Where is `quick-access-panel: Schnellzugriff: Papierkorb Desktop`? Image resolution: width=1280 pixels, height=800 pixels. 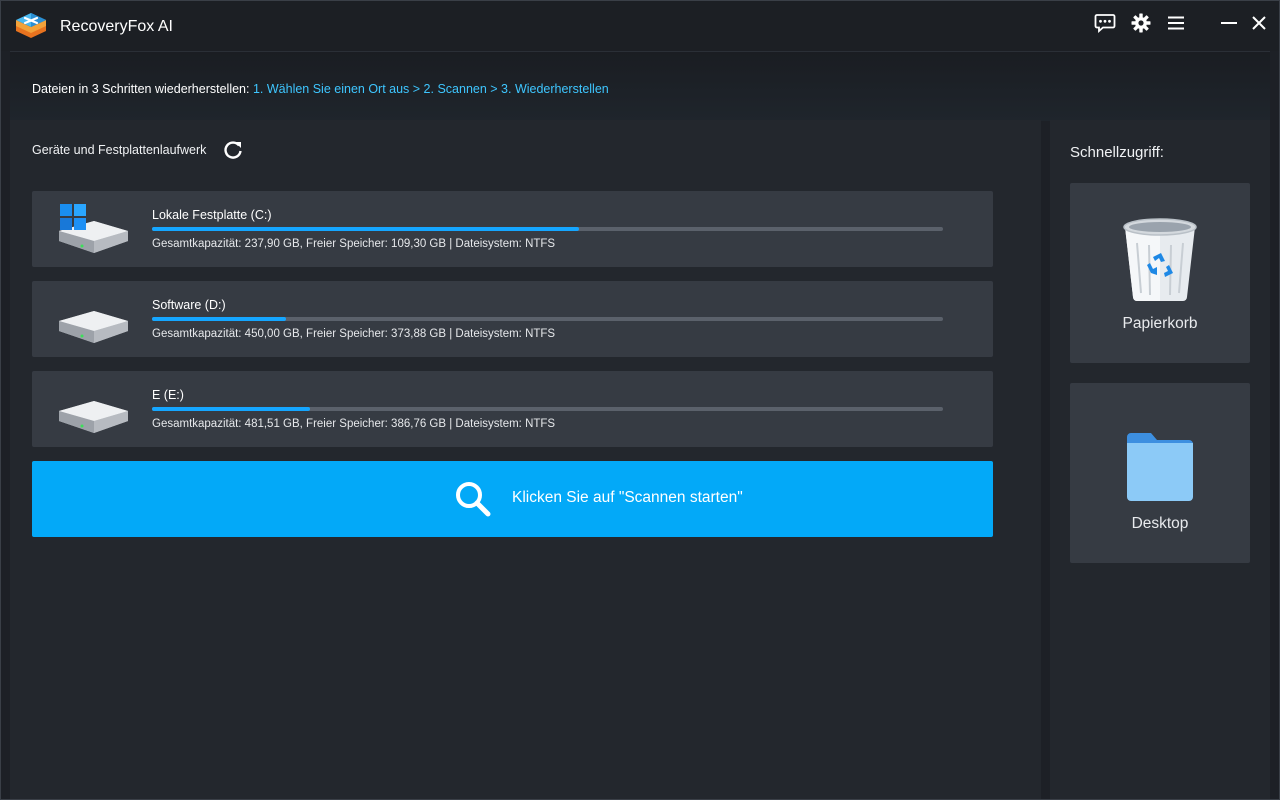
quick-access-panel: Schnellzugriff: Papierkorb Desktop is located at coordinates (1160, 459).